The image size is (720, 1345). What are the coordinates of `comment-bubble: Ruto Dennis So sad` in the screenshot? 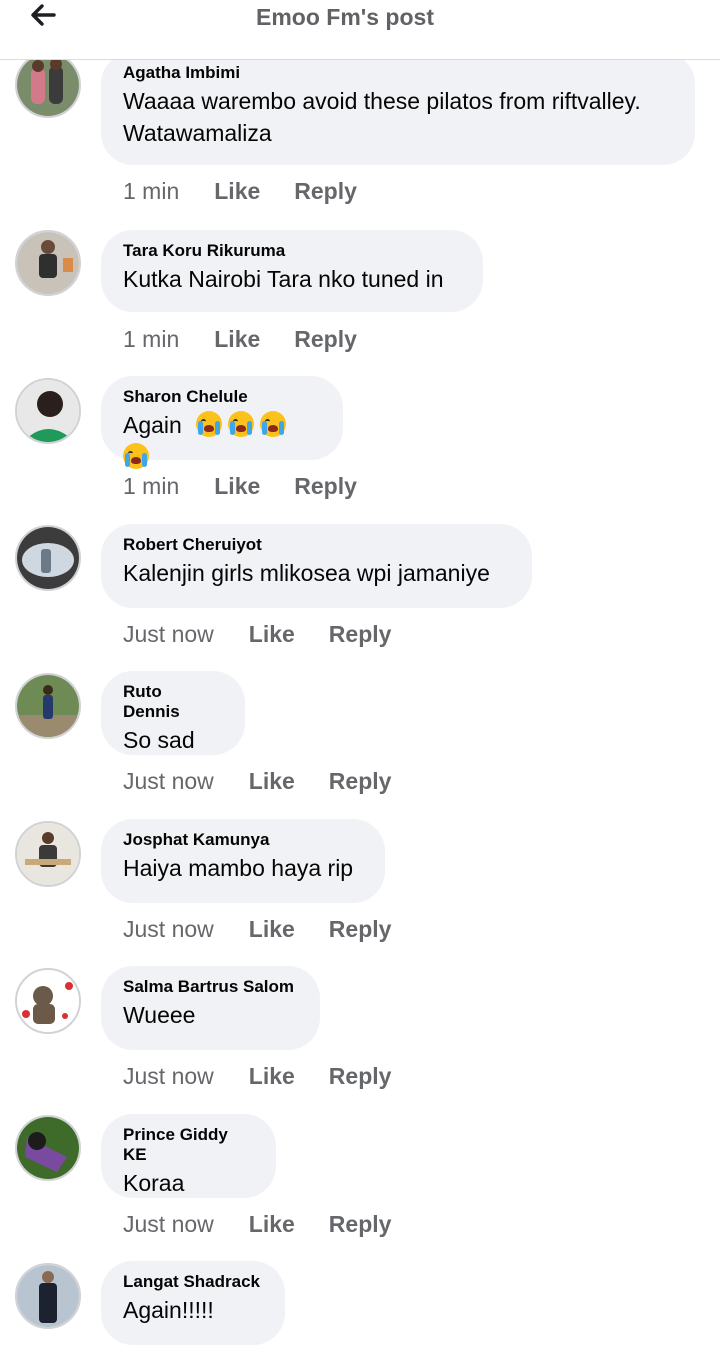 It's located at (173, 713).